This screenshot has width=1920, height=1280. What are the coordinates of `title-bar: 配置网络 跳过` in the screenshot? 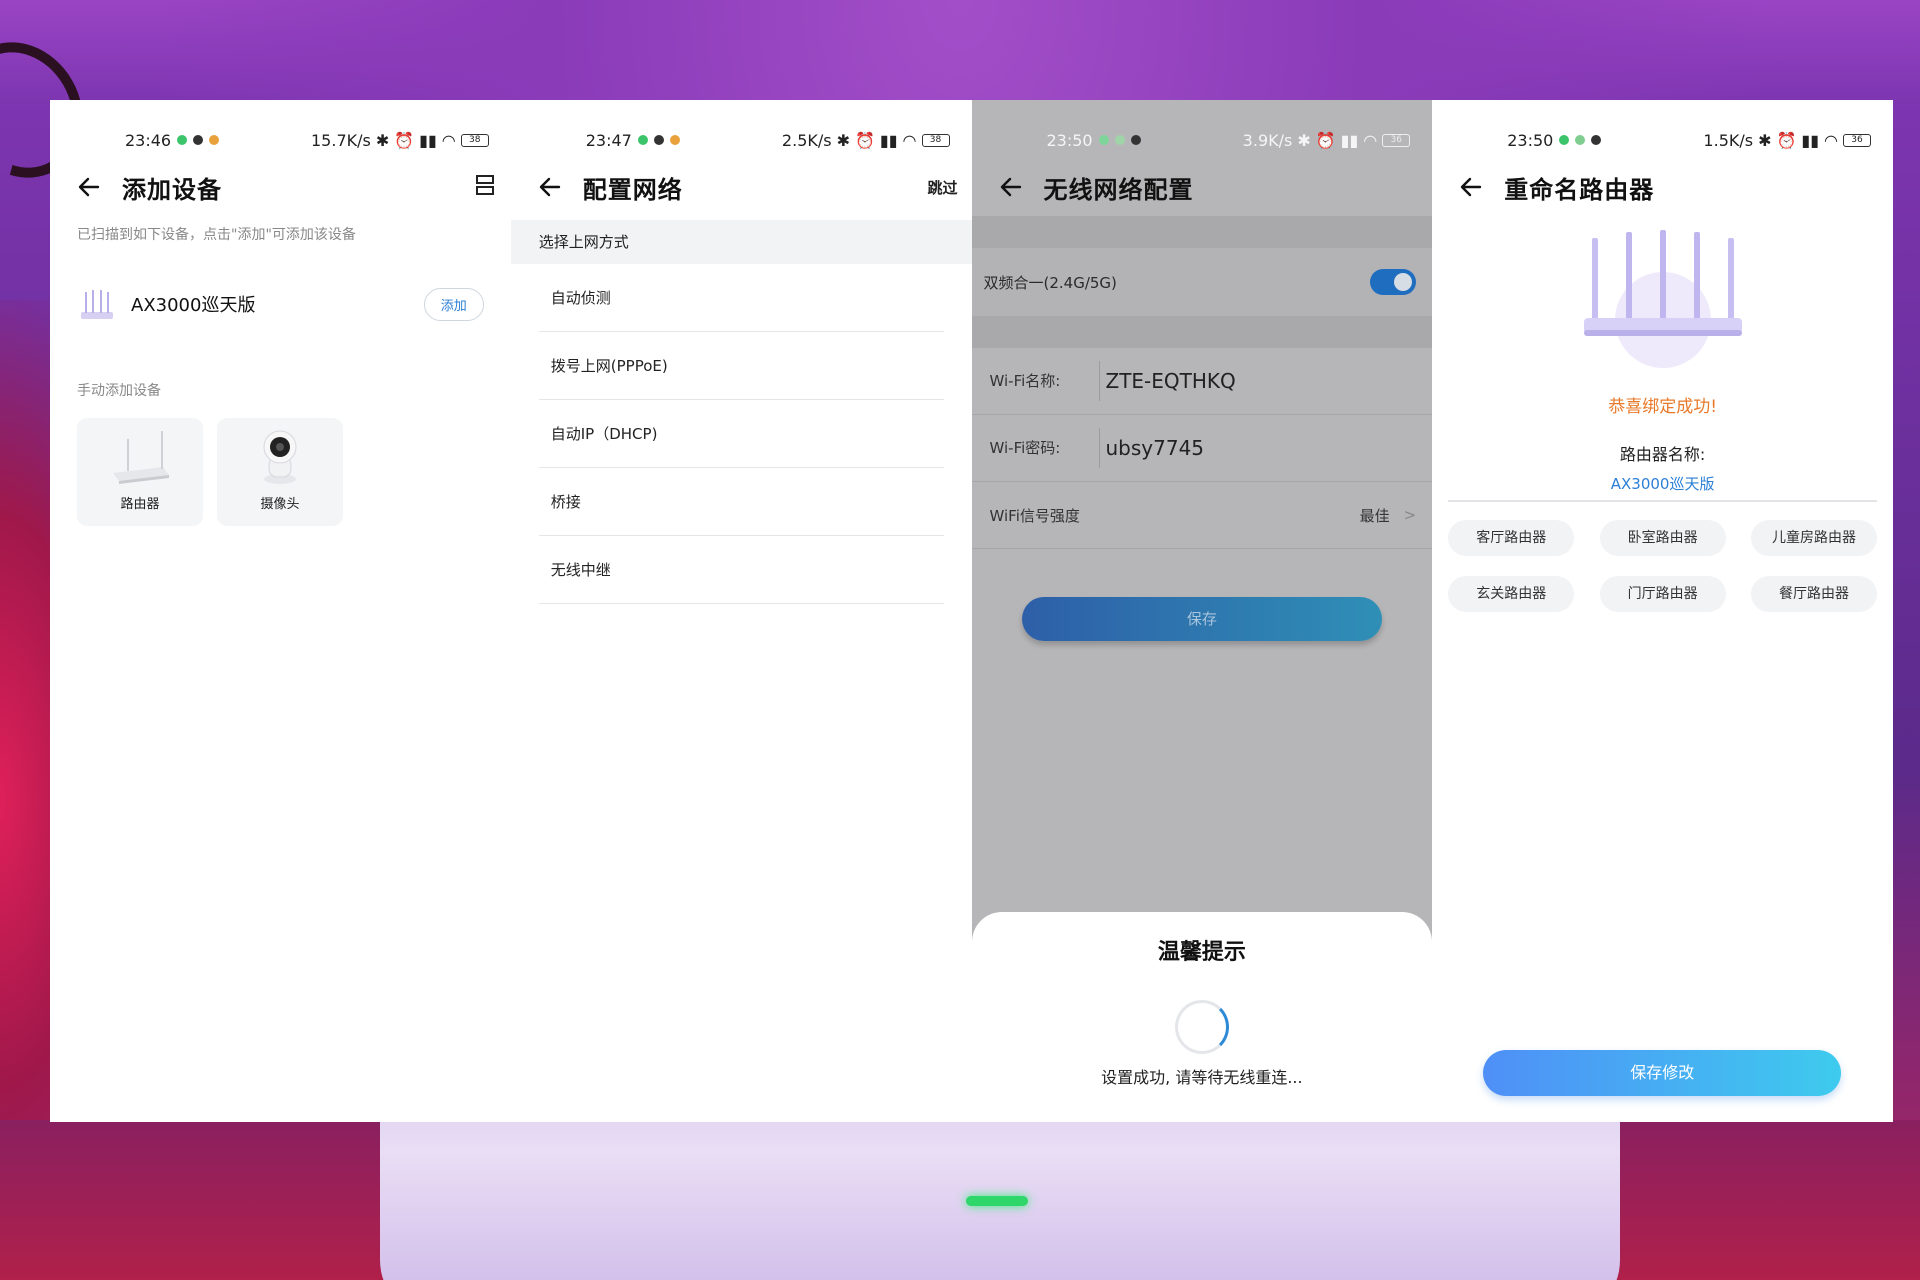 It's located at (741, 187).